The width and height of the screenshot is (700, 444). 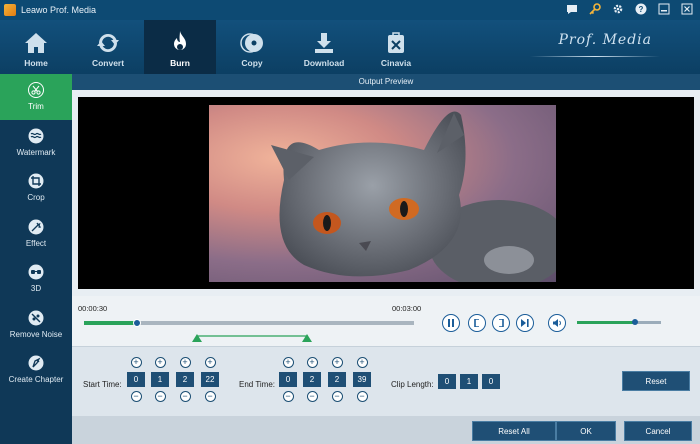 I want to click on sidebar-item-effect: Effect, so click(x=36, y=234).